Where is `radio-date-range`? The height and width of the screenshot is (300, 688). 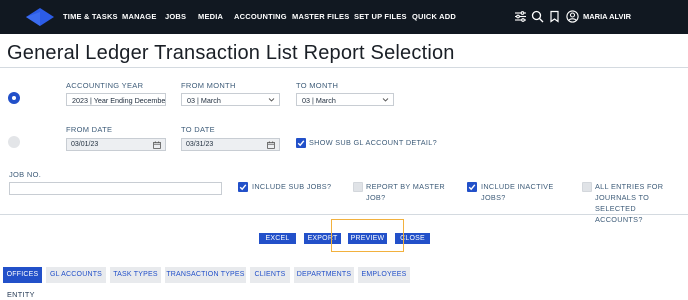
radio-date-range is located at coordinates (14, 142).